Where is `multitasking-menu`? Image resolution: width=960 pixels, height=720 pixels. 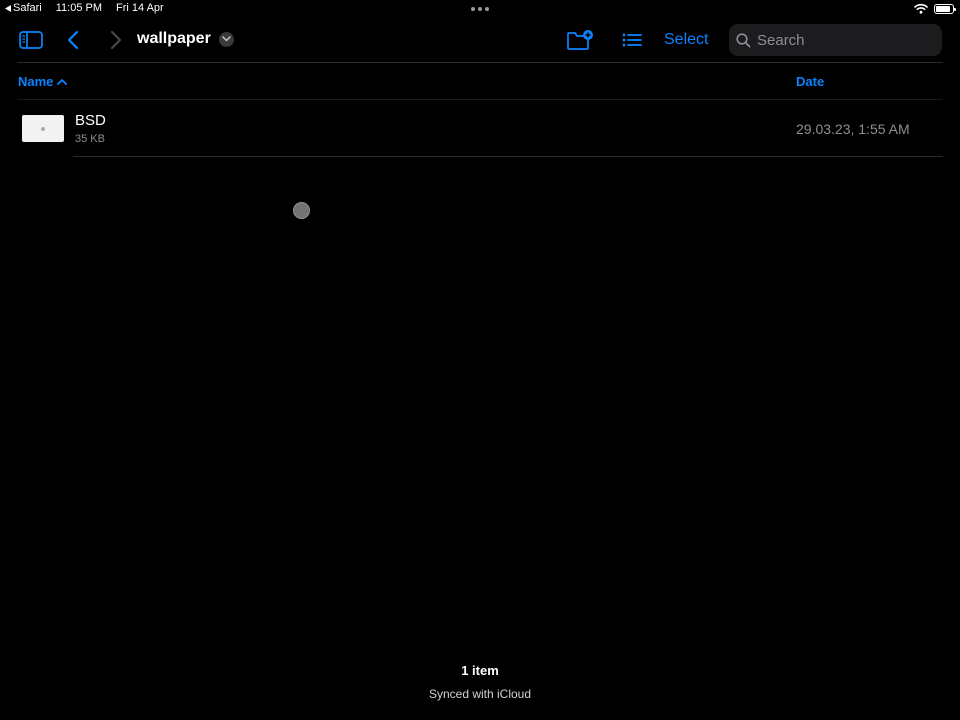 multitasking-menu is located at coordinates (480, 9).